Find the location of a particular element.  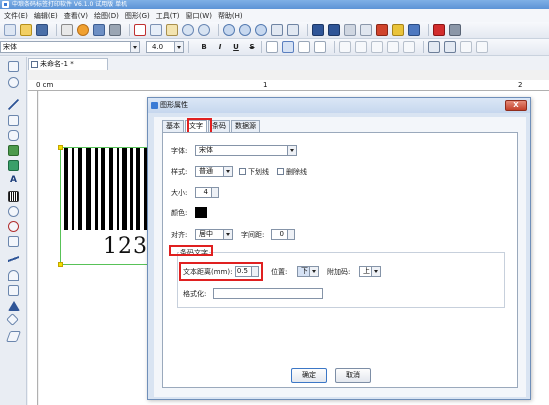

font-size-select: 4.0 is located at coordinates (165, 47).